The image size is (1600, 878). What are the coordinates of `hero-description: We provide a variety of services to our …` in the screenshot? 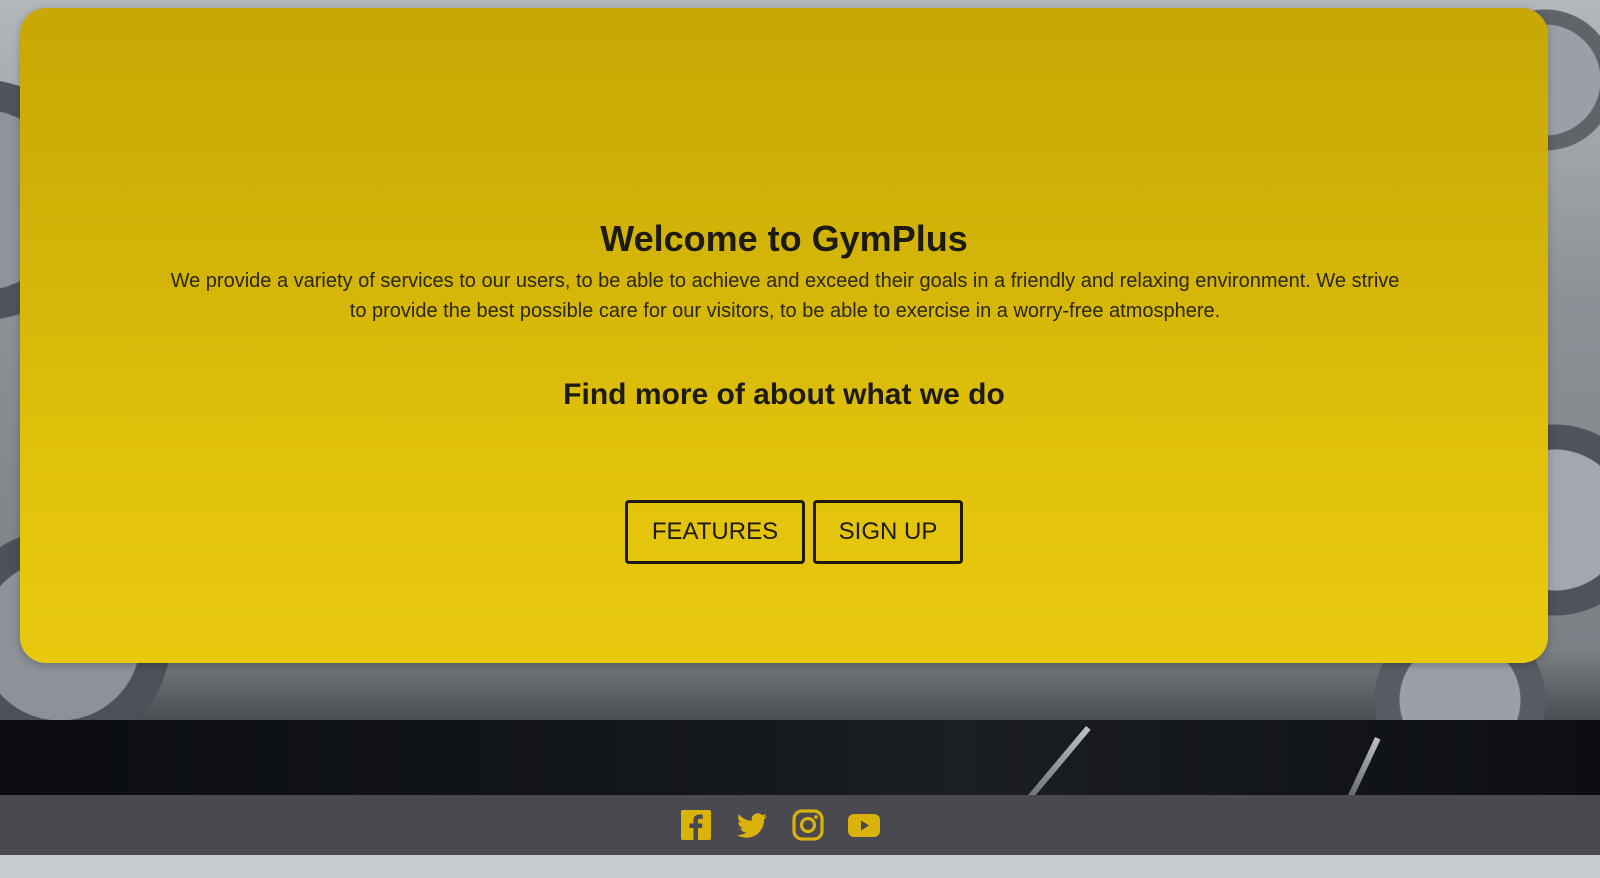 It's located at (785, 296).